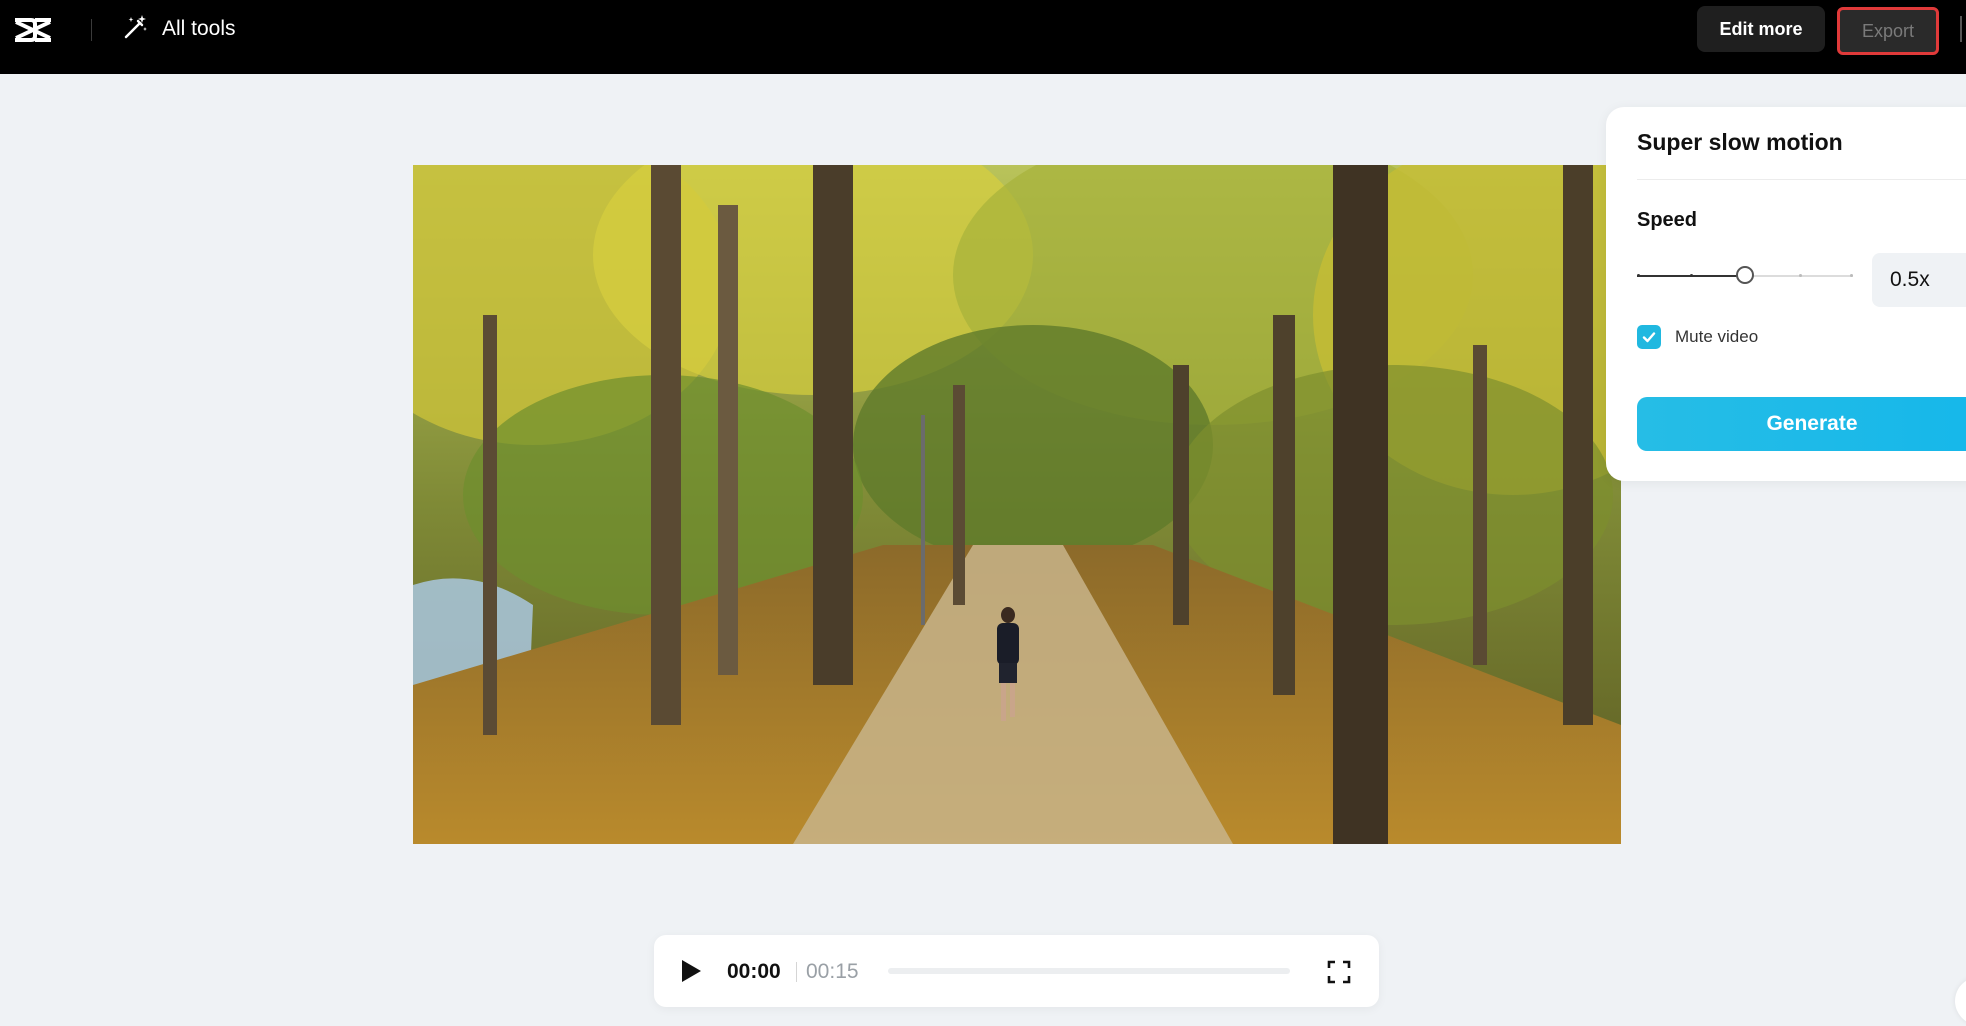 The height and width of the screenshot is (1026, 1966). What do you see at coordinates (1740, 142) in the screenshot?
I see `panel-title: Super slow motion` at bounding box center [1740, 142].